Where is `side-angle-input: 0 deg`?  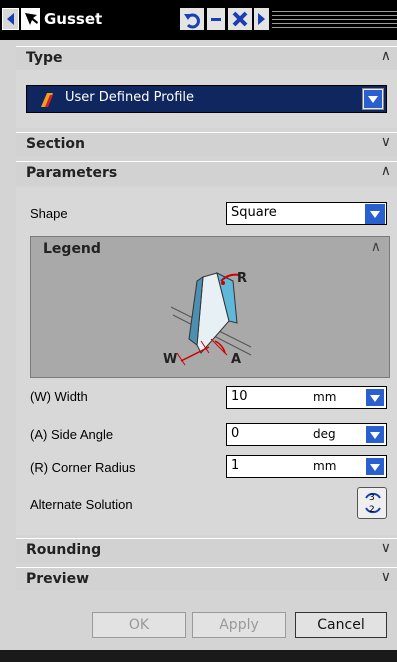
side-angle-input: 0 deg is located at coordinates (306, 434).